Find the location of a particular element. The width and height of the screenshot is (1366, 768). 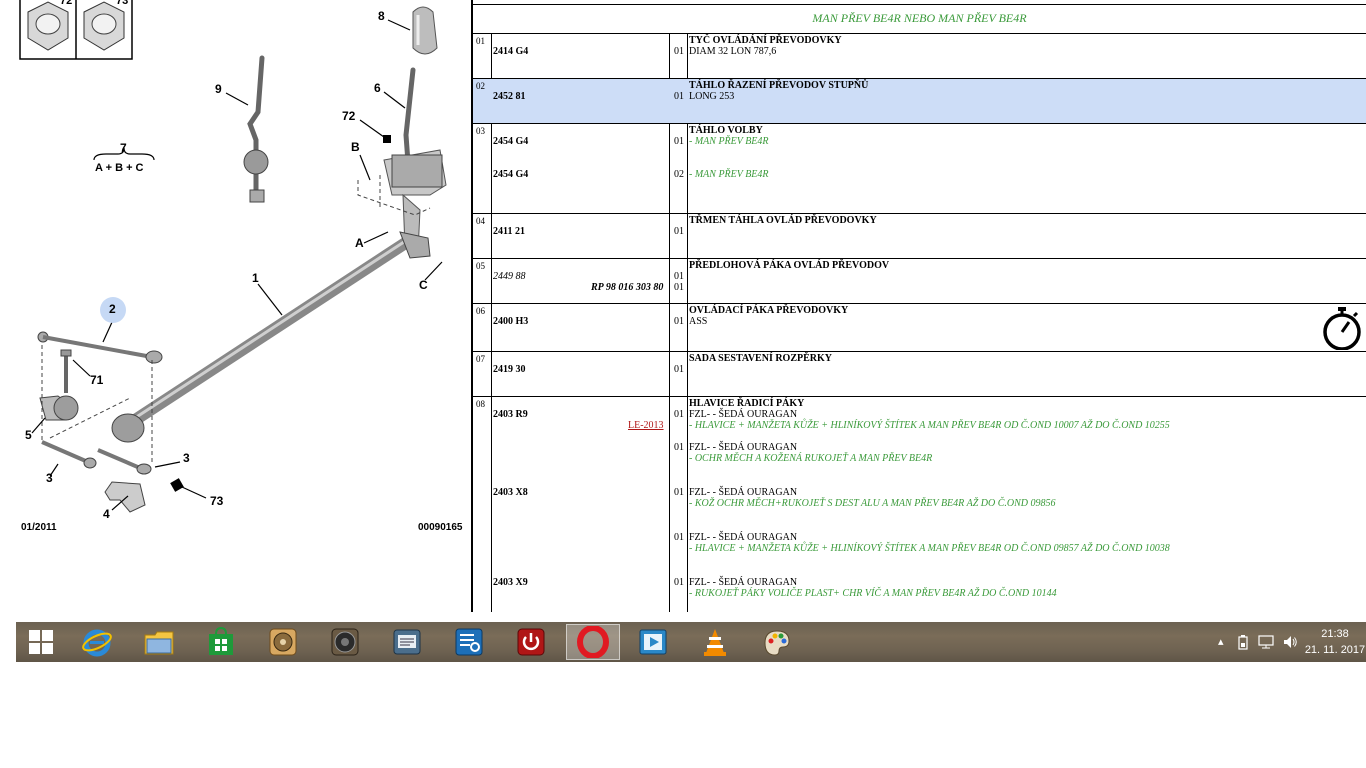

clock: 21:38 21. 11. 2017 is located at coordinates (1335, 642).